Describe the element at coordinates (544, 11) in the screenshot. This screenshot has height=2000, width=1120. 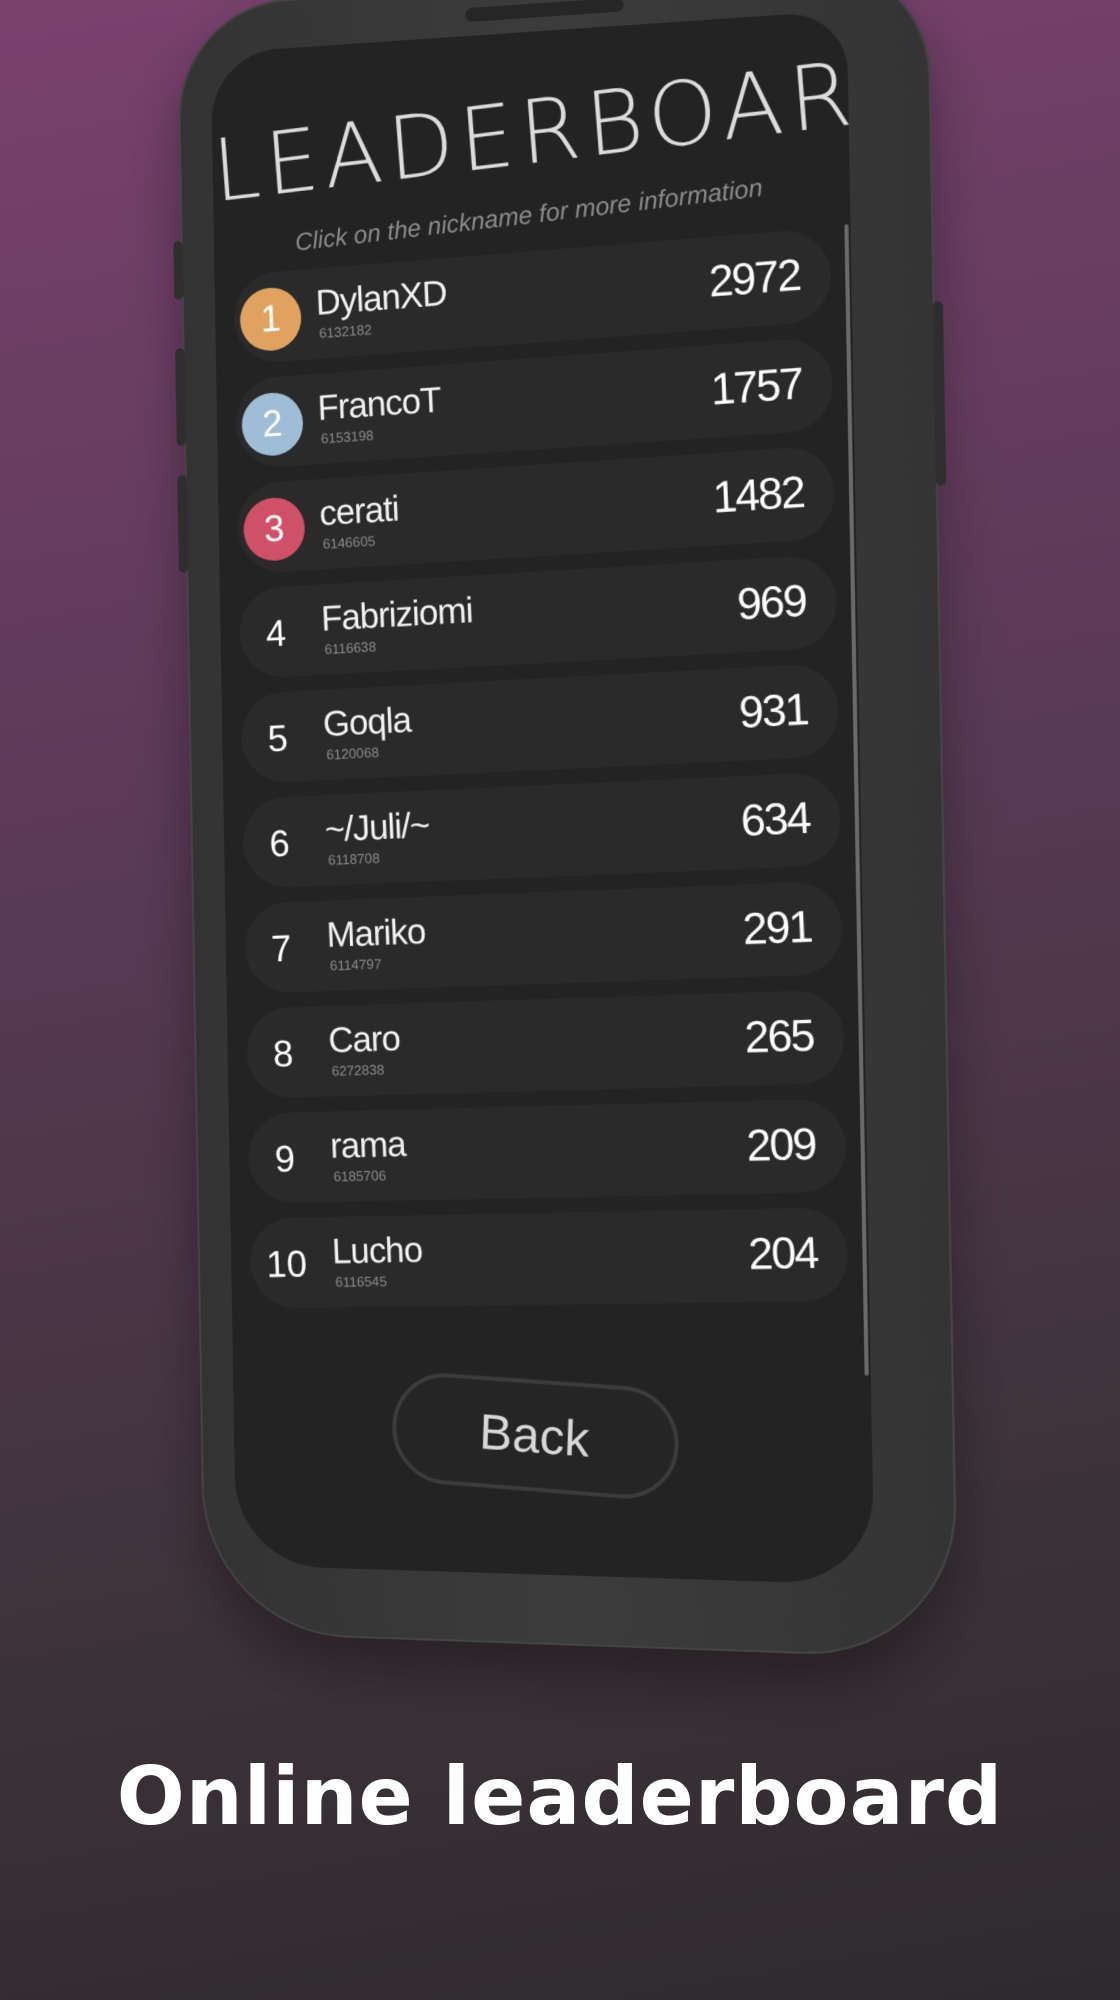
I see `phone-speaker` at that location.